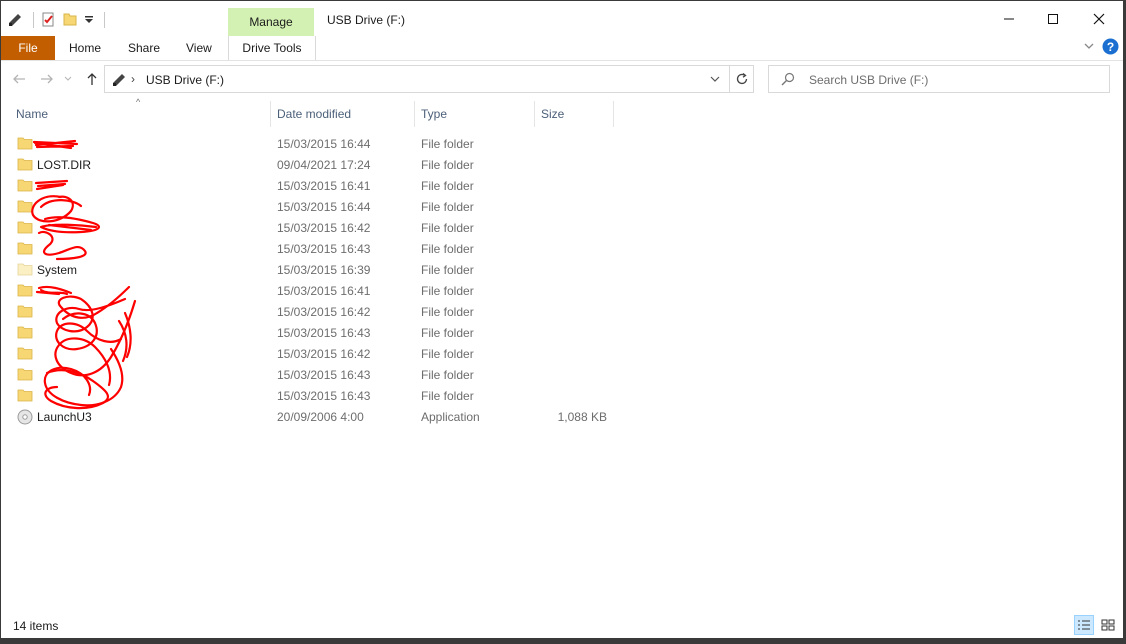 The width and height of the screenshot is (1126, 644). What do you see at coordinates (28, 48) in the screenshot?
I see `tab-file: File` at bounding box center [28, 48].